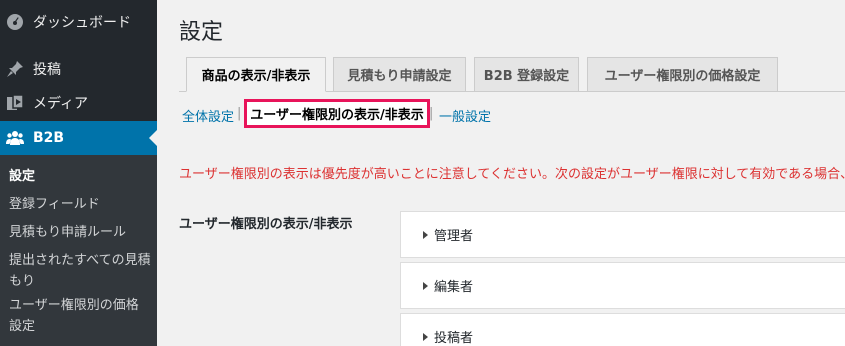  What do you see at coordinates (61, 104) in the screenshot?
I see `sidebar-item-label: メディア` at bounding box center [61, 104].